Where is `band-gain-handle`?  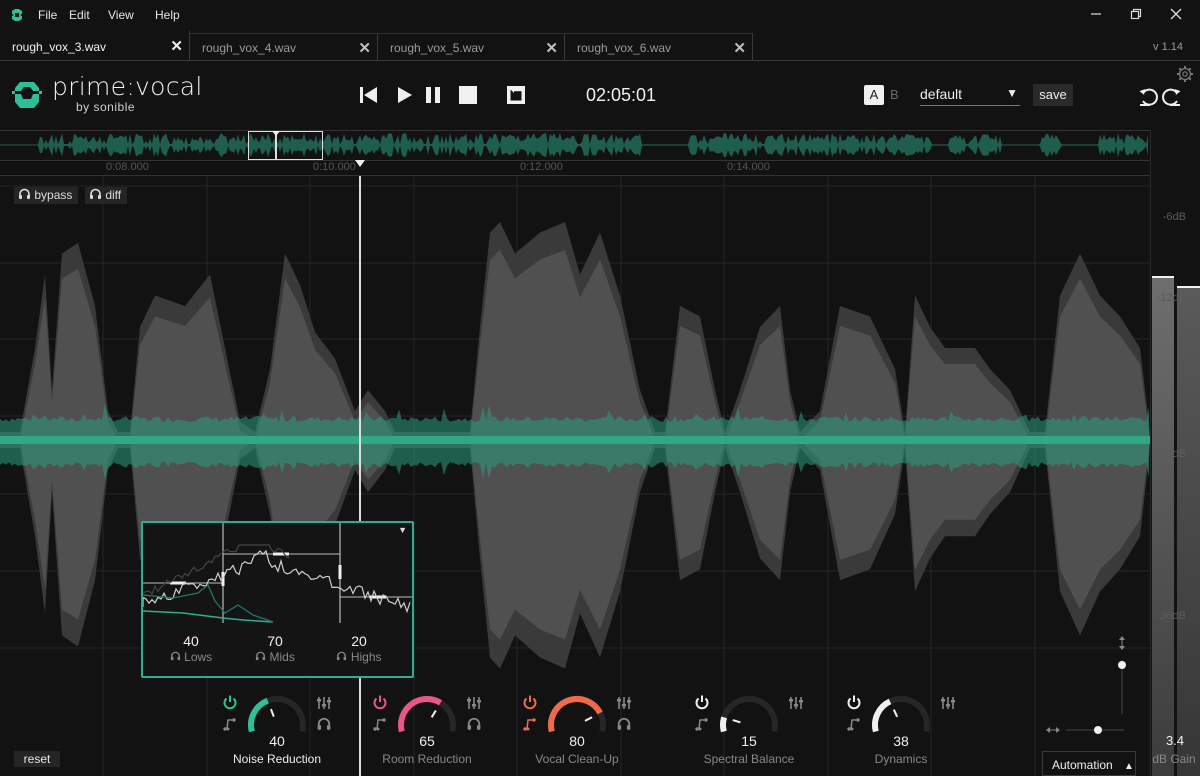 band-gain-handle is located at coordinates (281, 554).